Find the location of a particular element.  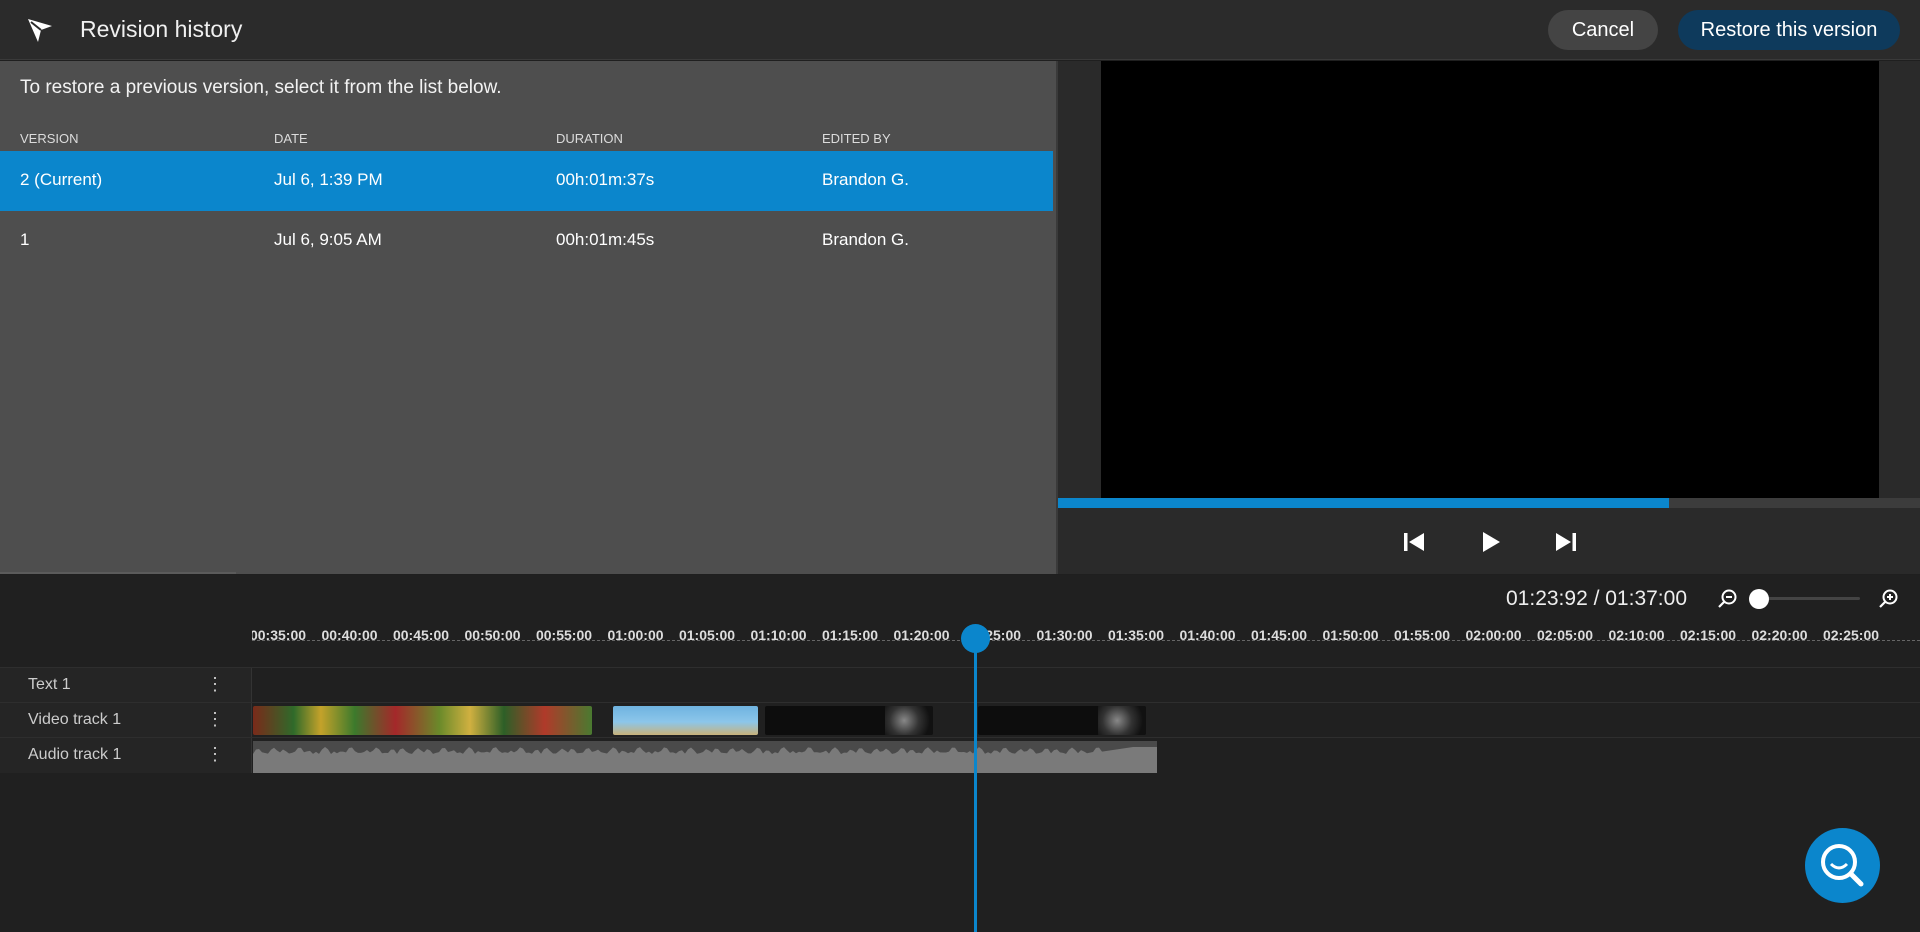

audio-waveform is located at coordinates (705, 760).